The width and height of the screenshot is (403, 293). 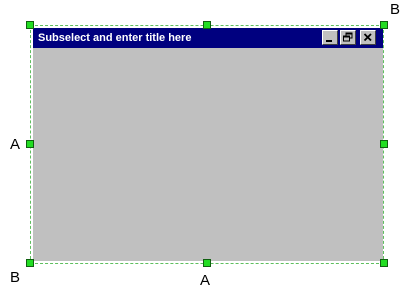 I want to click on resize-handle-bottom-right, so click(x=384, y=263).